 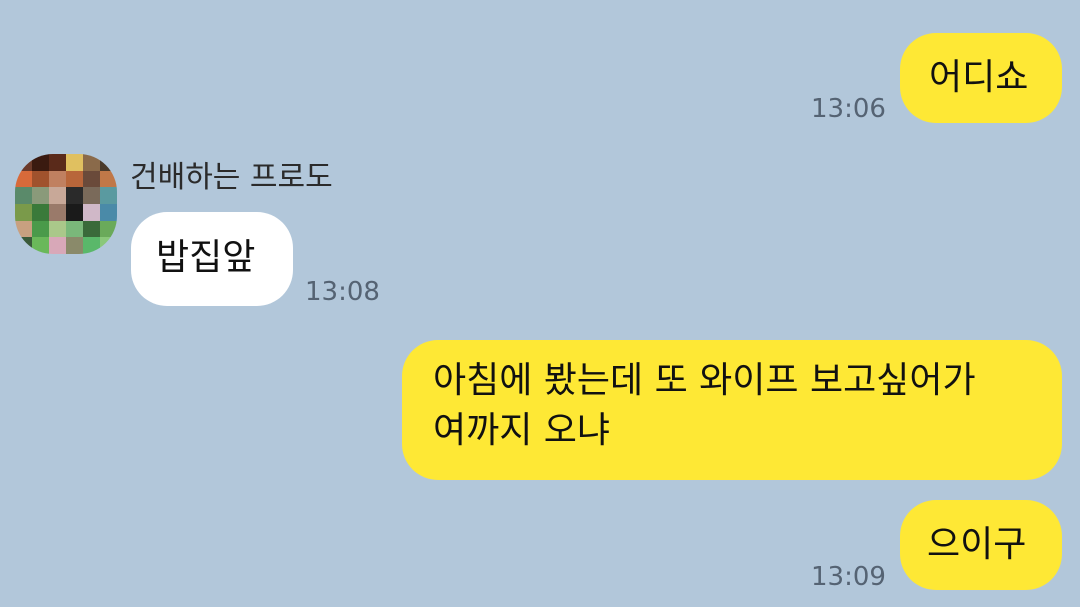 I want to click on message-timestamp: 13:09, so click(x=848, y=577).